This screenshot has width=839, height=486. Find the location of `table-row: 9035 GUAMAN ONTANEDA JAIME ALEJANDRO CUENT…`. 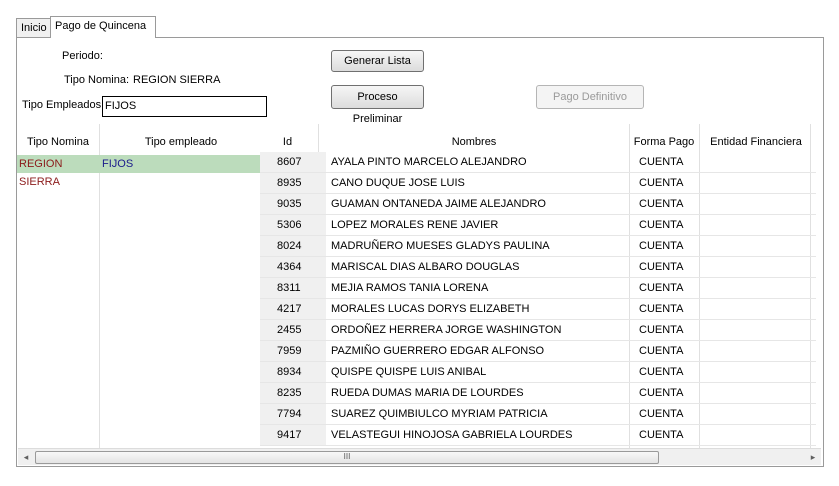

table-row: 9035 GUAMAN ONTANEDA JAIME ALEJANDRO CUENT… is located at coordinates (538, 204).